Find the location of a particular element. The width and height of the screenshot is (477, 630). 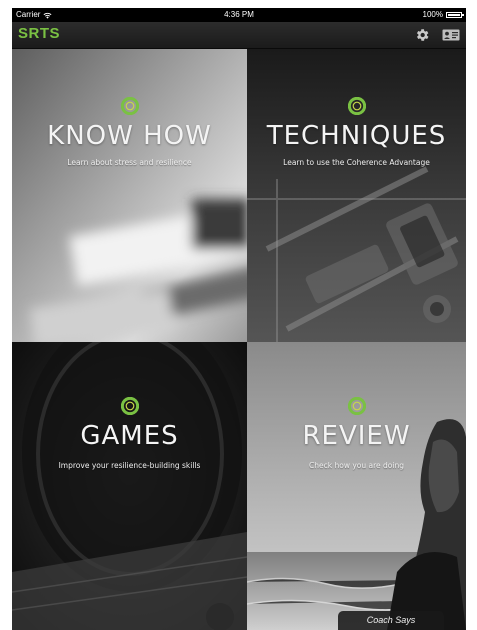

battery-icon is located at coordinates (455, 15).